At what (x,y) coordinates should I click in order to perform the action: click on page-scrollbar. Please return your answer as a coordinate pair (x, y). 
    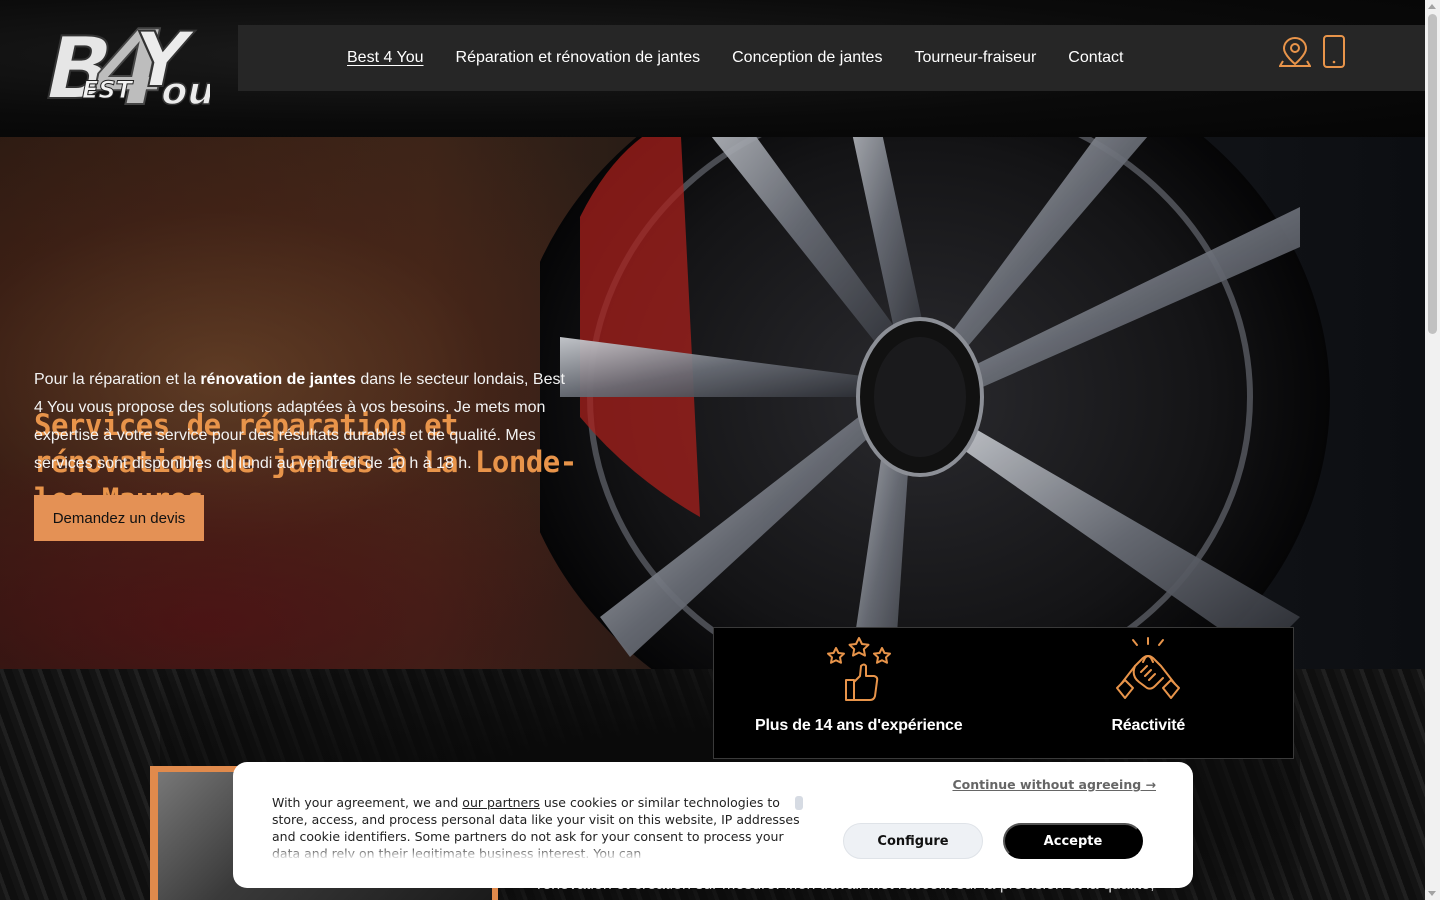
    Looking at the image, I should click on (1432, 450).